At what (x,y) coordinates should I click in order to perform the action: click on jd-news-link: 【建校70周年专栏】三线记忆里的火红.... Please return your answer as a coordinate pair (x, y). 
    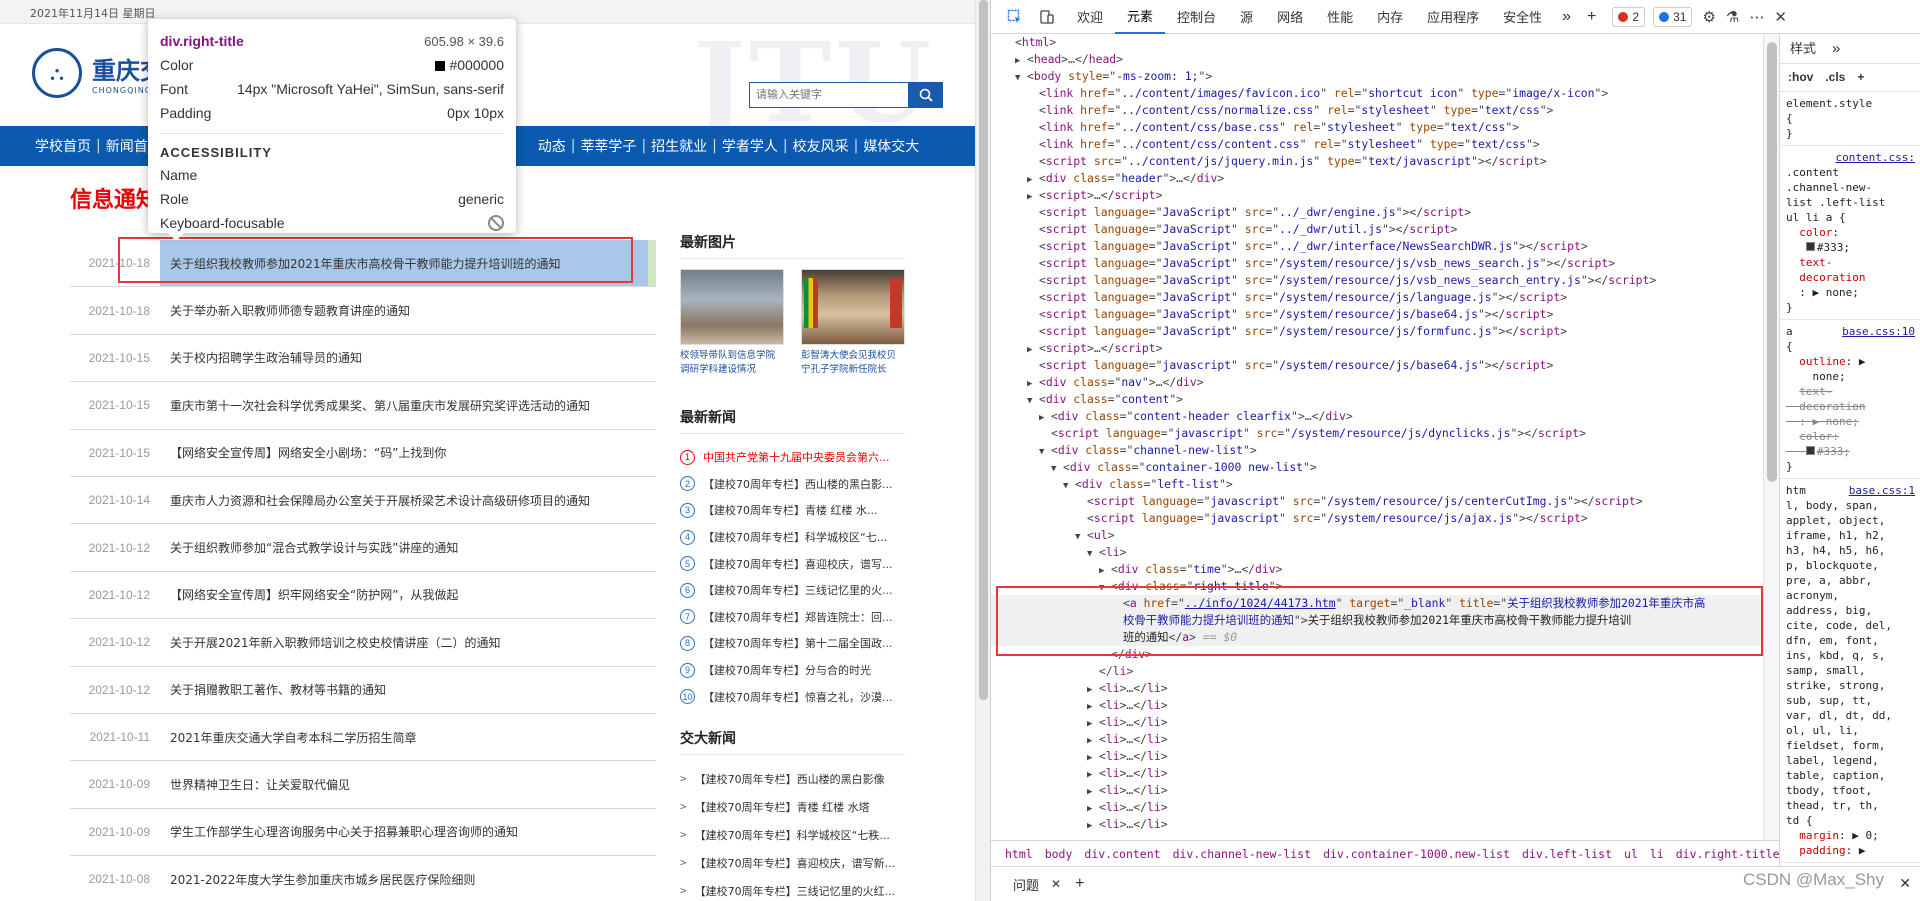
    Looking at the image, I should click on (795, 891).